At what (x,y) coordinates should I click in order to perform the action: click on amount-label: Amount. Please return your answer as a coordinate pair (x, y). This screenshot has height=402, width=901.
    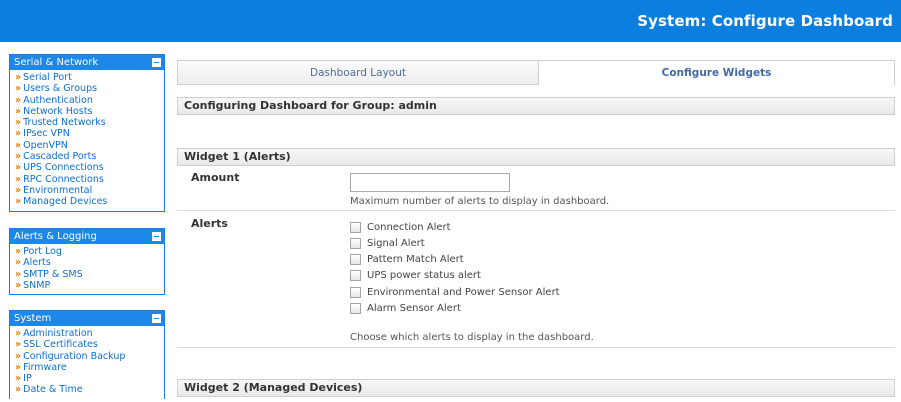
    Looking at the image, I should click on (215, 177).